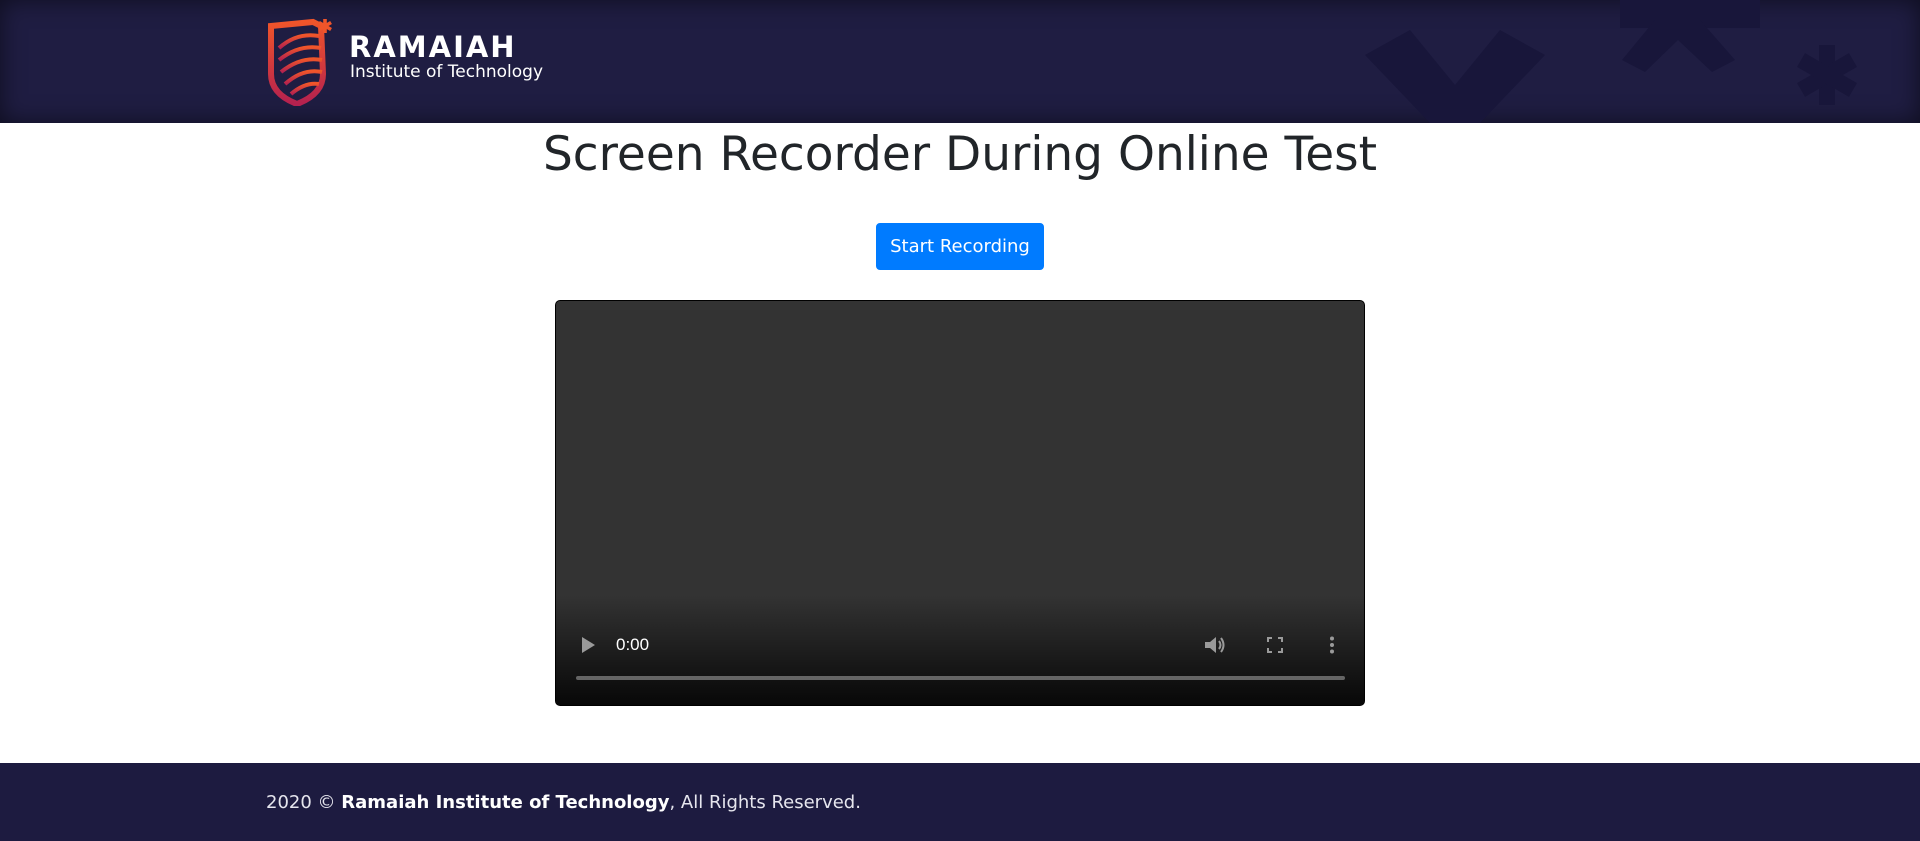 Image resolution: width=1920 pixels, height=841 pixels. I want to click on play-icon, so click(588, 645).